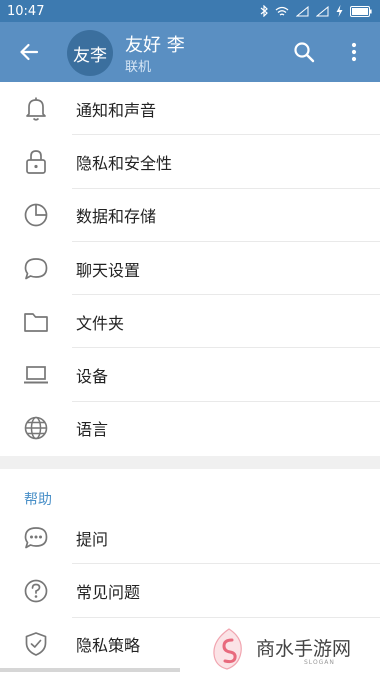  I want to click on shield-check-icon, so click(36, 644).